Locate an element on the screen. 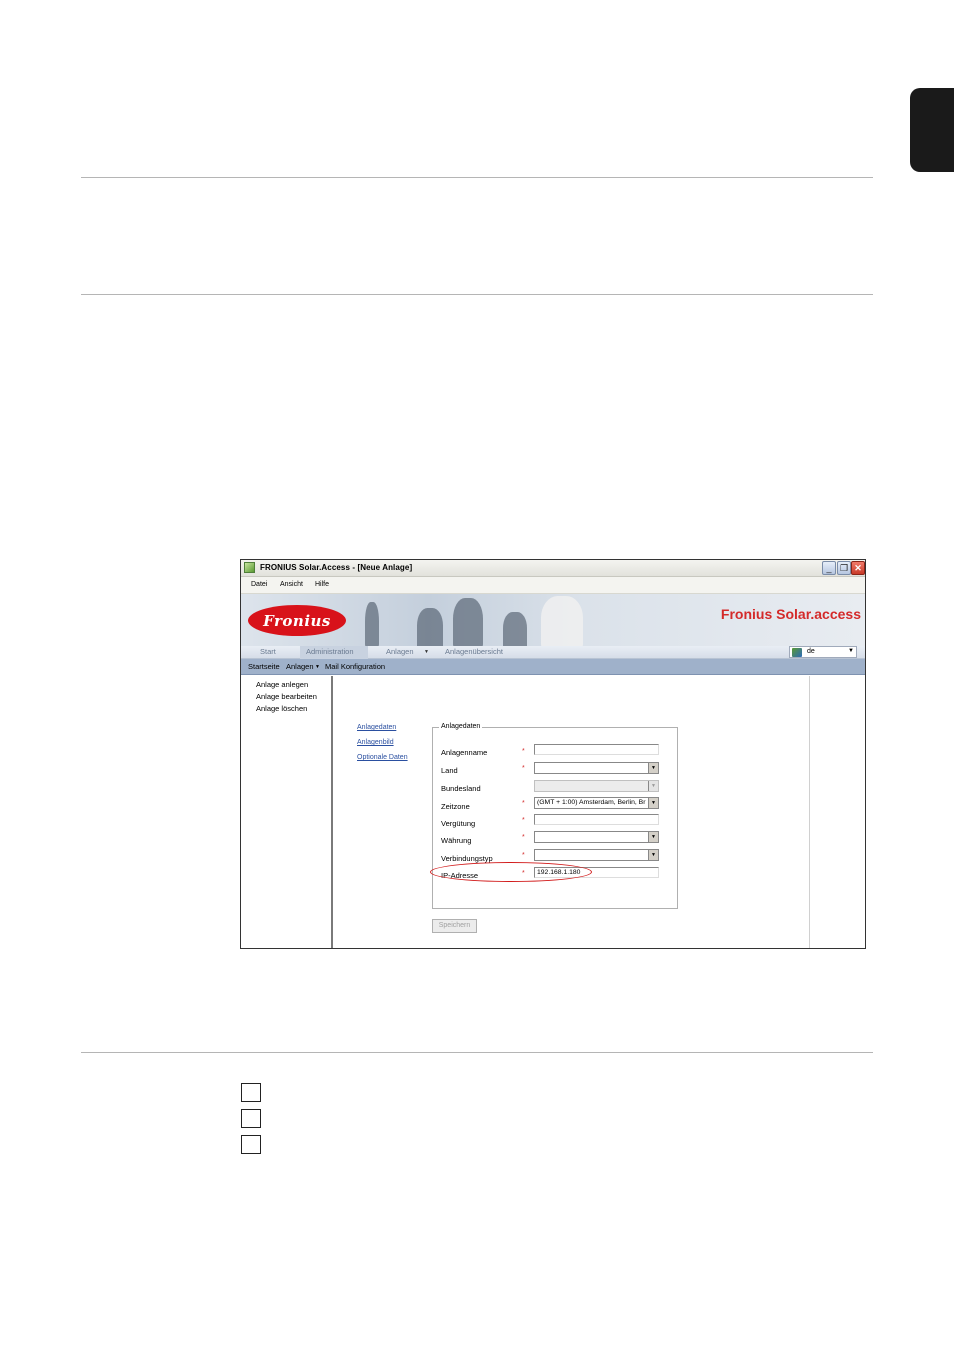  verbindungstyp-select: ▼ is located at coordinates (596, 855).